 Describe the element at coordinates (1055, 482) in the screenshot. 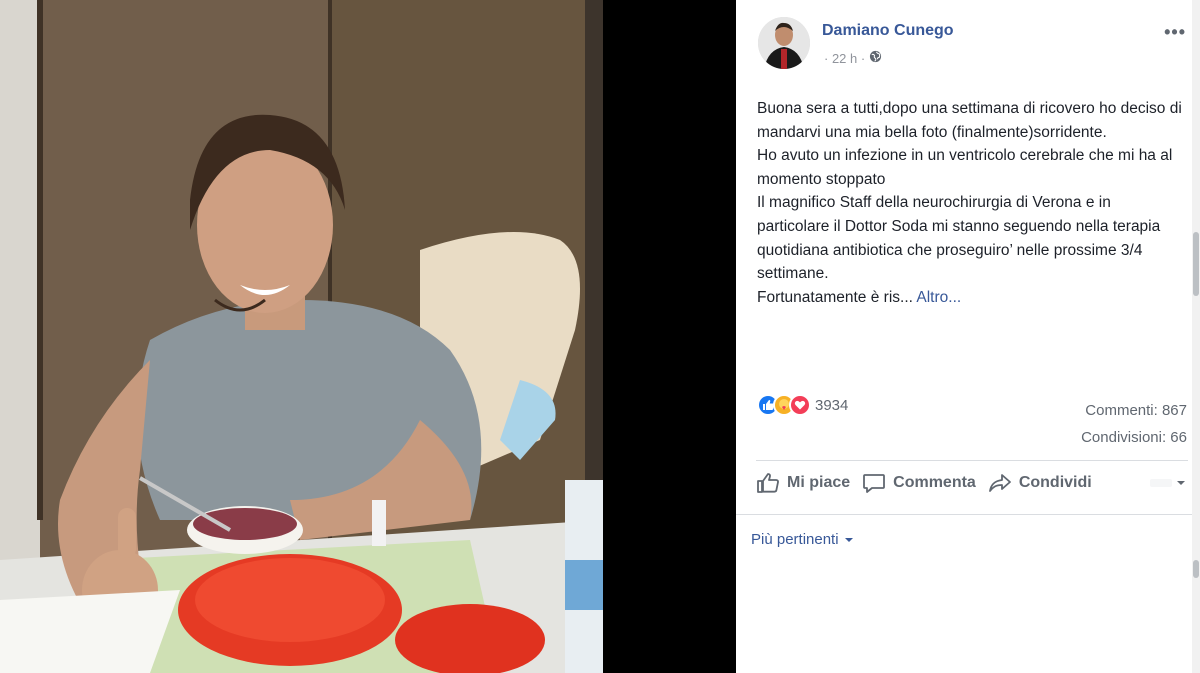

I see `share-label: Condividi` at that location.